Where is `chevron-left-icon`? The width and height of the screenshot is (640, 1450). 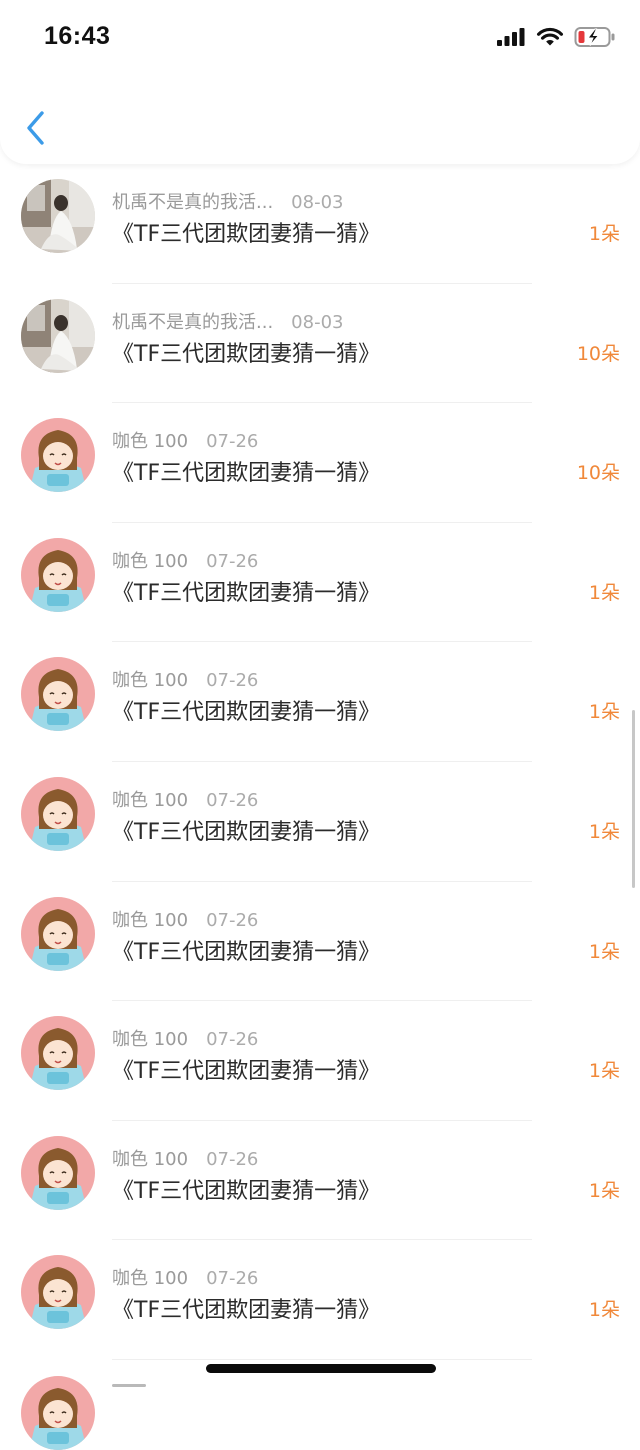
chevron-left-icon is located at coordinates (35, 128).